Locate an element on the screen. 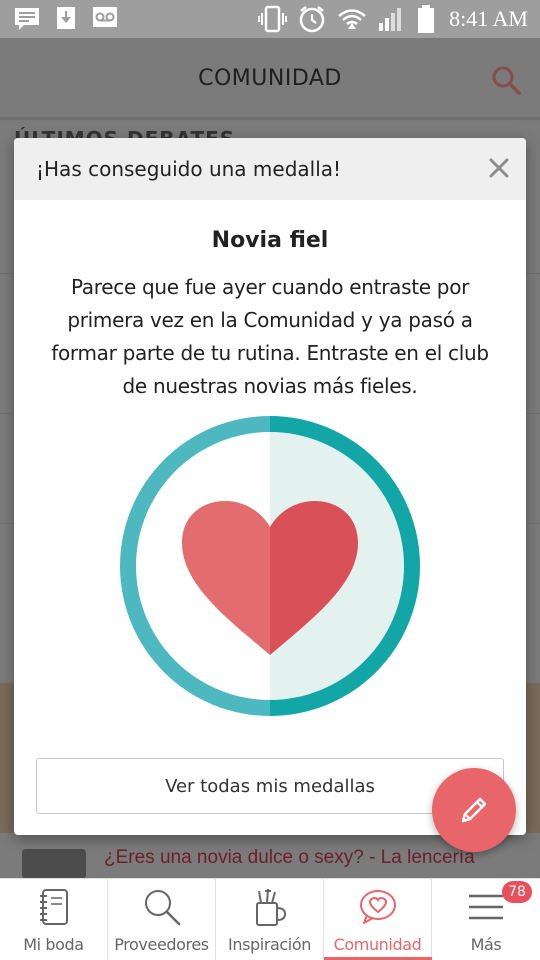 Image resolution: width=540 pixels, height=960 pixels. system-icons: 8:41 AM is located at coordinates (392, 19).